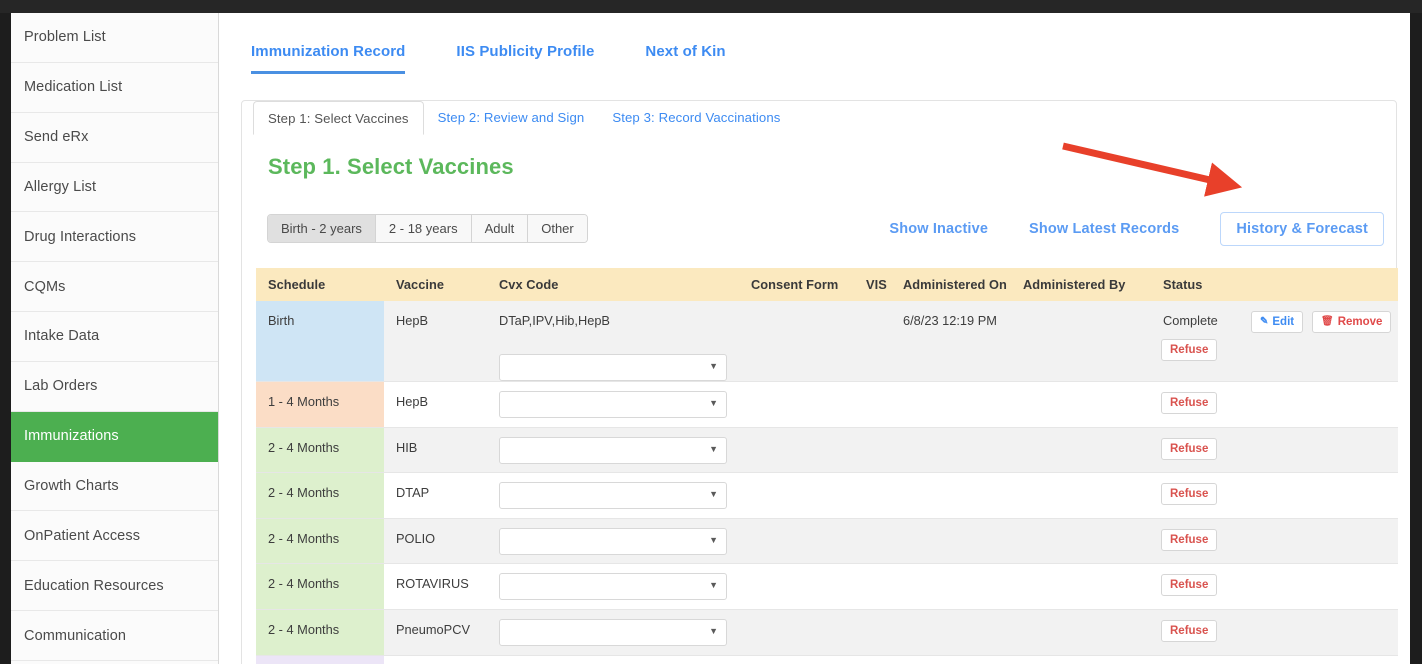  Describe the element at coordinates (441, 660) in the screenshot. I see `vaccine-name` at that location.